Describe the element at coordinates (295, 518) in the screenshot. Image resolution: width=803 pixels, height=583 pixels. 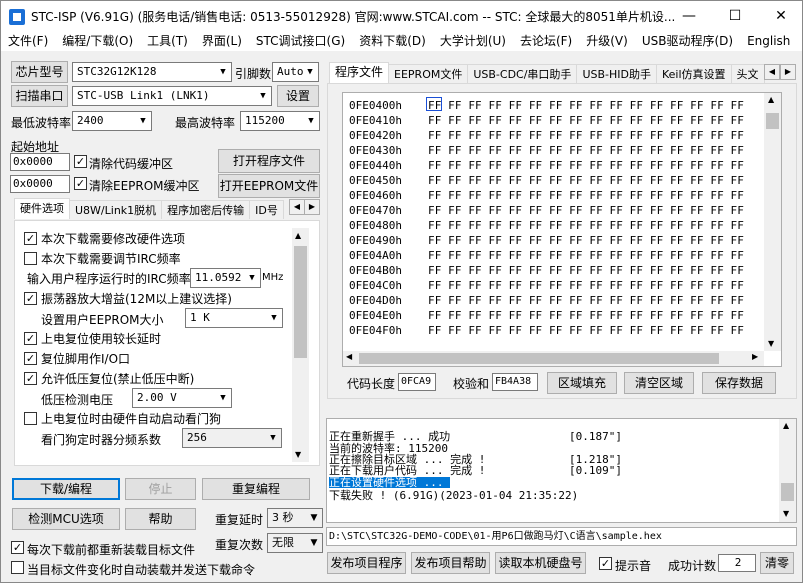
I see `repeat-delay-select: 3 秒 ▼` at that location.